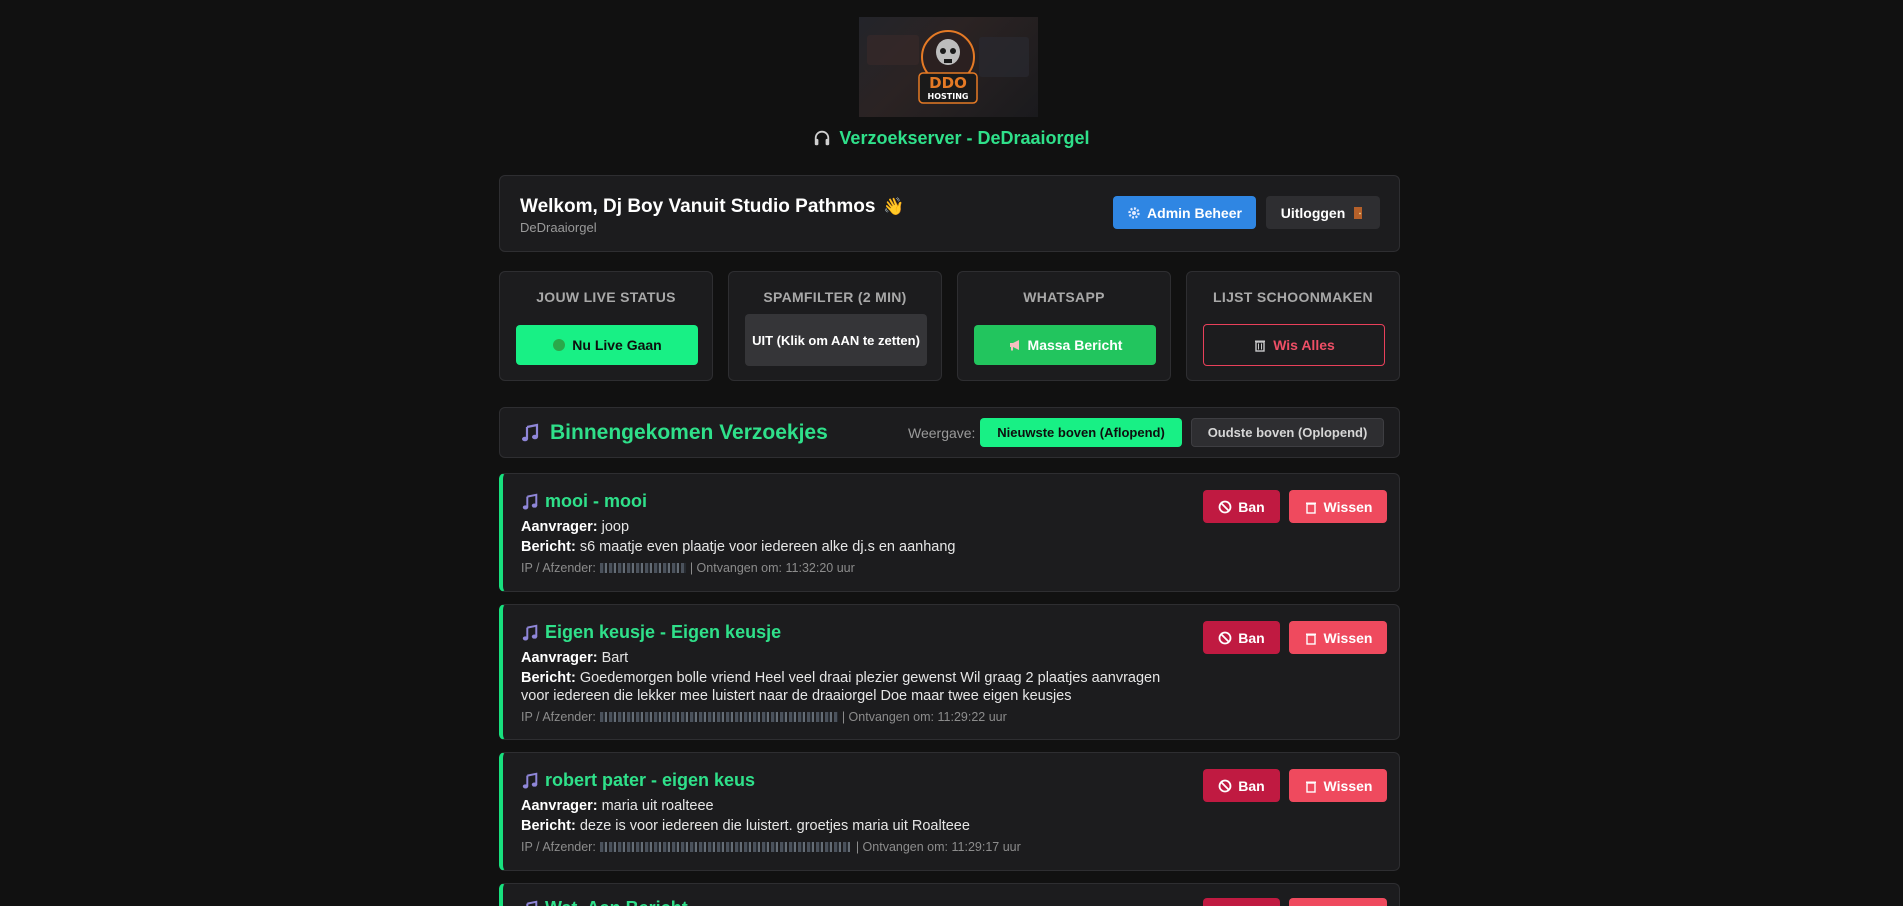  I want to click on welcome-heading: Welkom, Dj Boy Vanuit Studio Pathmos 👋, so click(712, 207).